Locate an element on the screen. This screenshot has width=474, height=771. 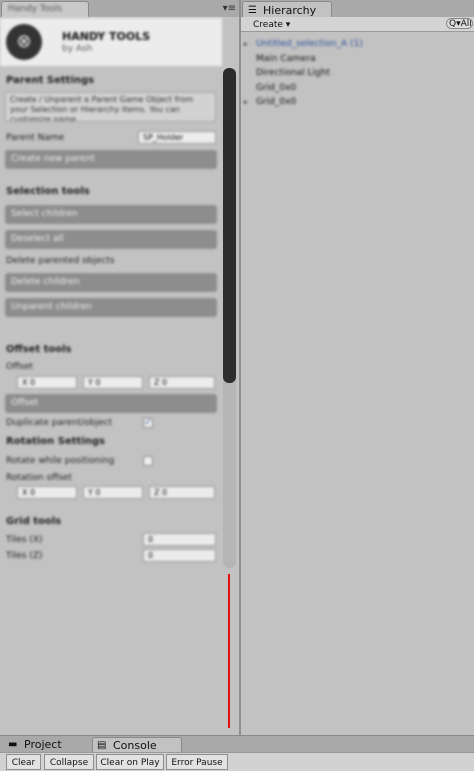
tool-header: ⊗ HANDY TOOLS by Ash is located at coordinates (111, 42).